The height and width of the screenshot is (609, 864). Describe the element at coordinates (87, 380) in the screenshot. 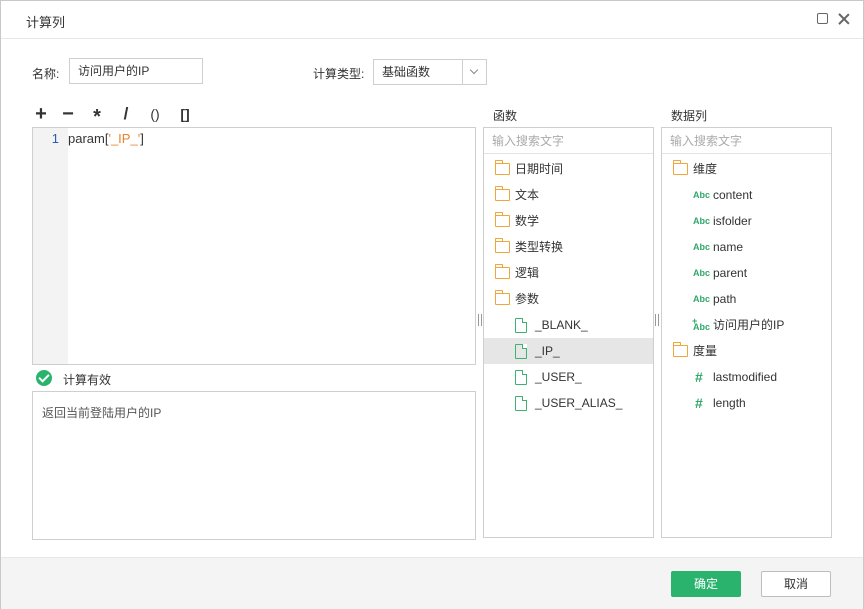

I see `validation-text: 计算有效` at that location.